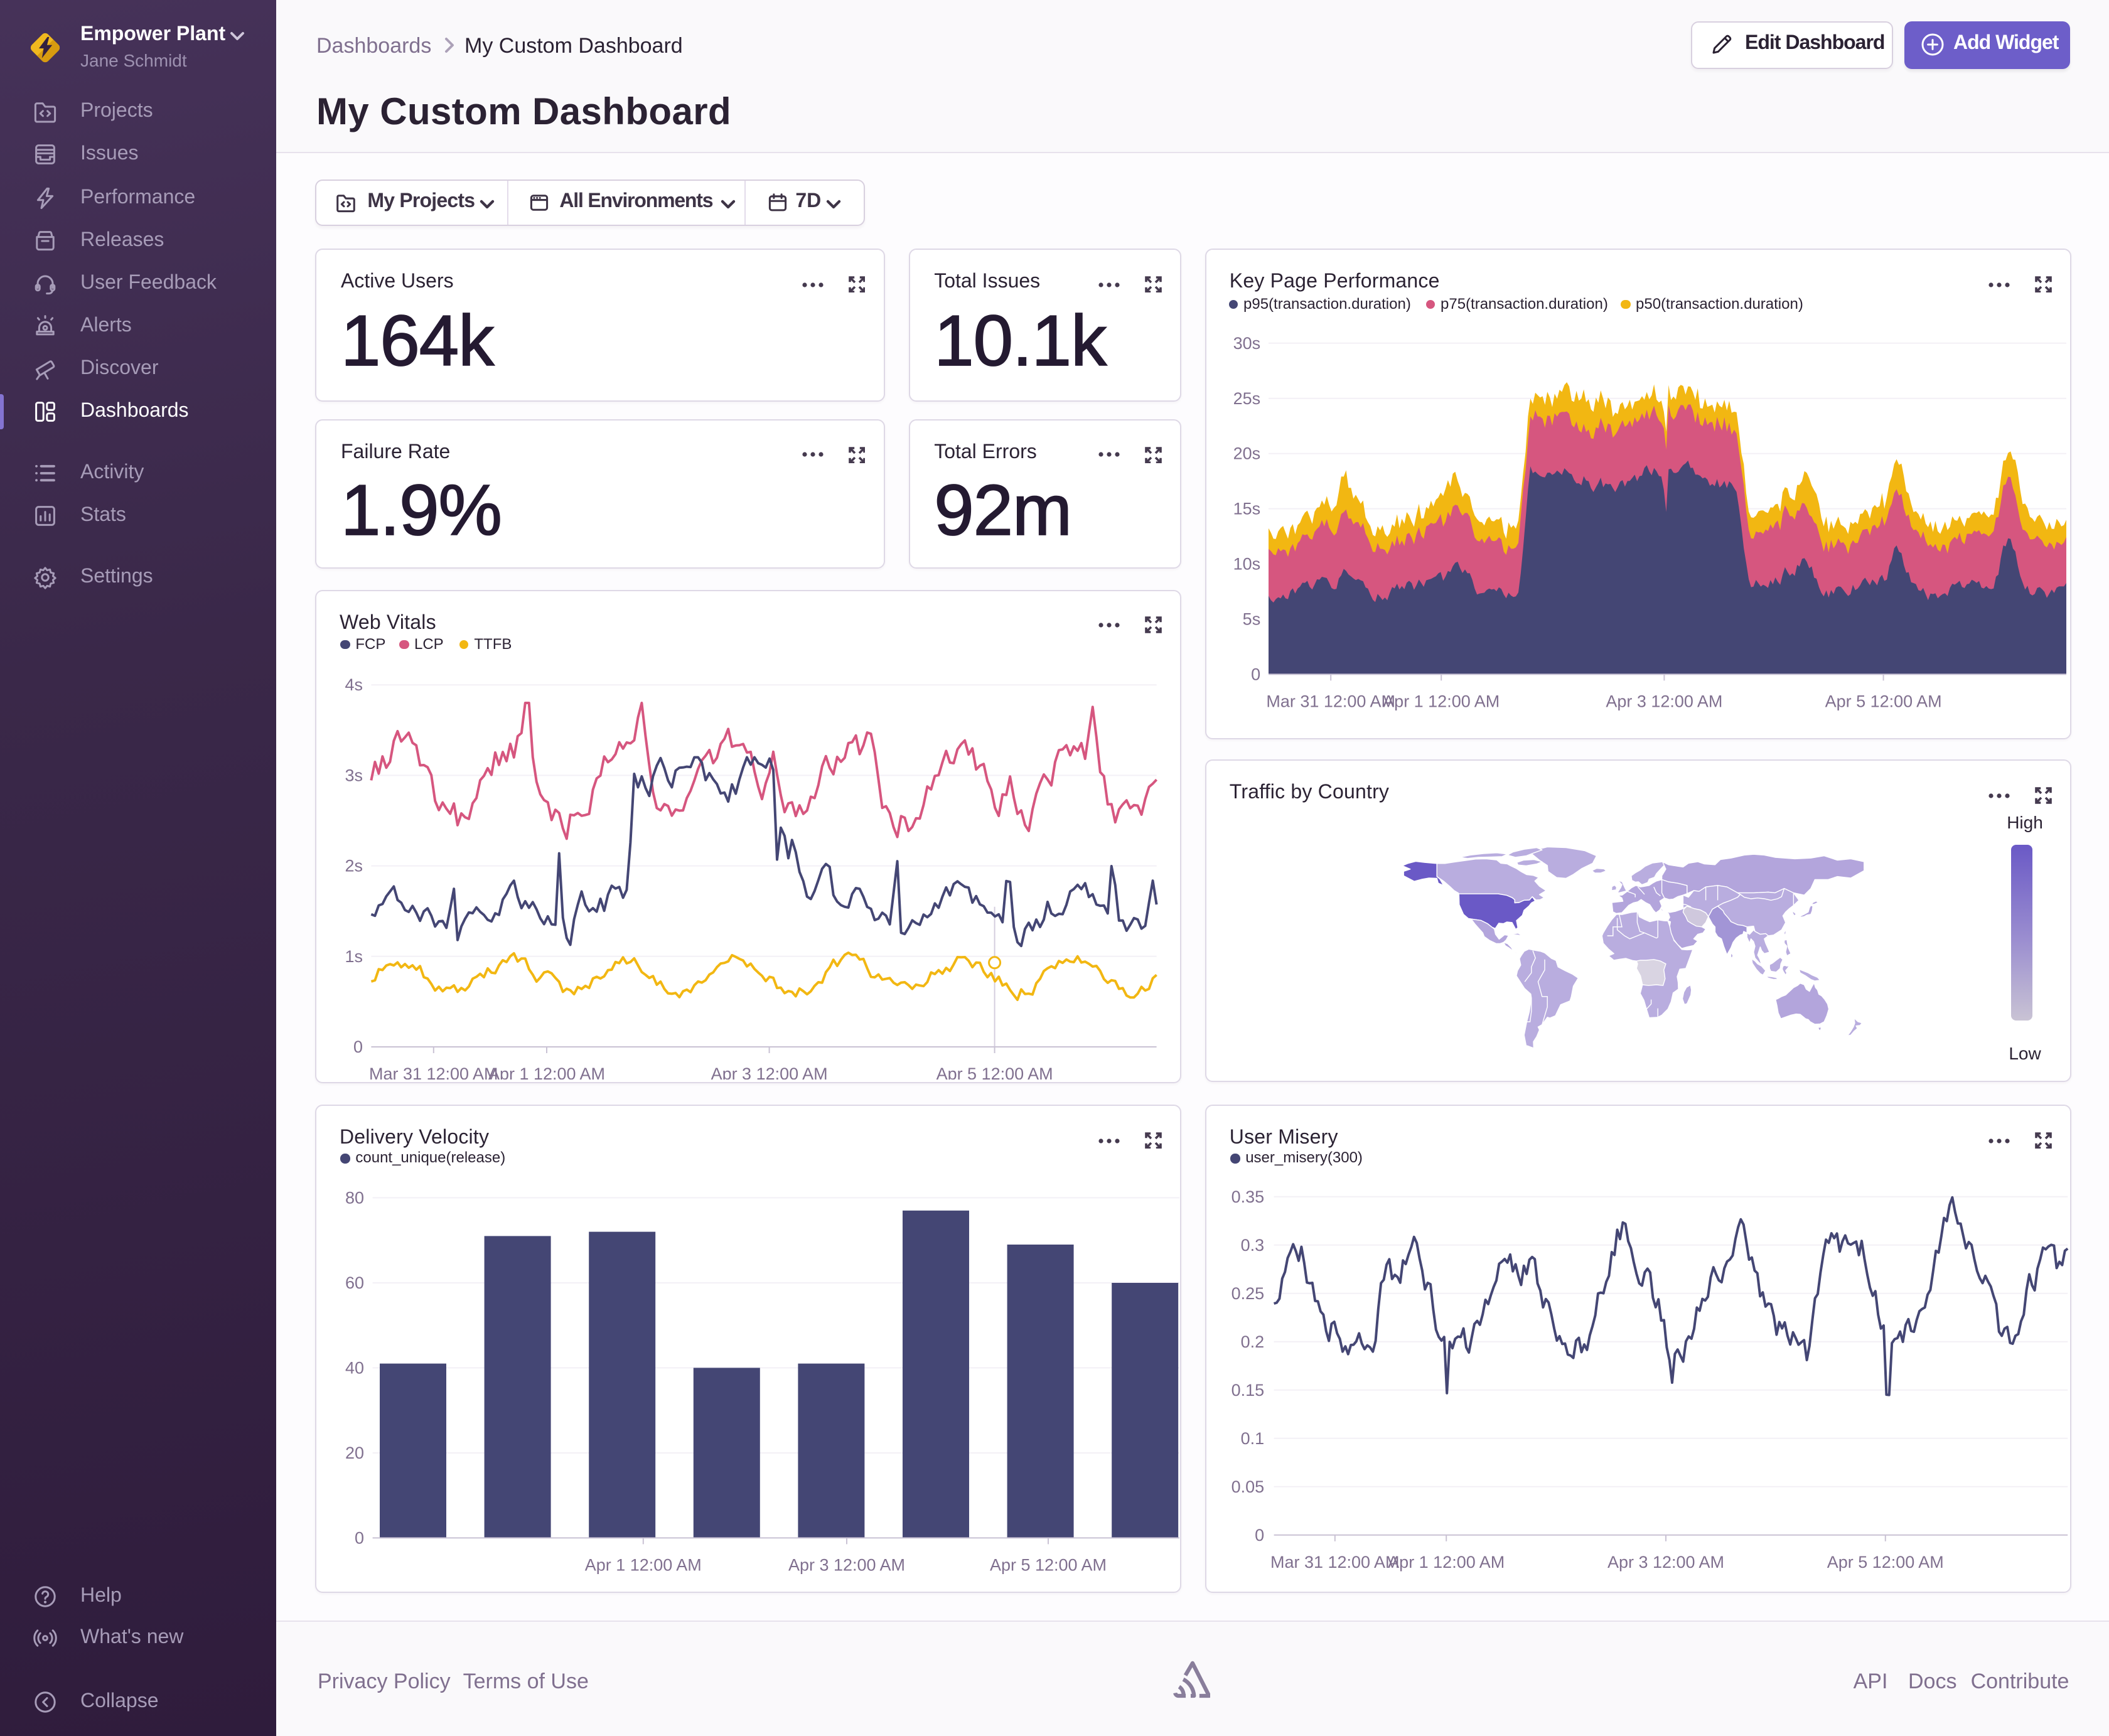 The height and width of the screenshot is (1736, 2109). I want to click on svg-text: 4s, so click(354, 684).